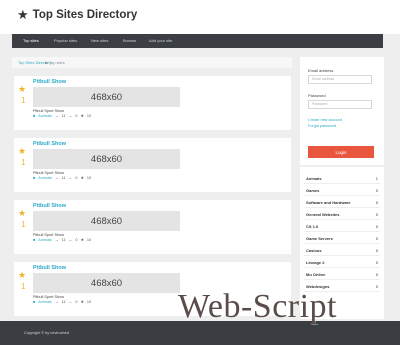  I want to click on site-title: Top Sites Directory, so click(85, 15).